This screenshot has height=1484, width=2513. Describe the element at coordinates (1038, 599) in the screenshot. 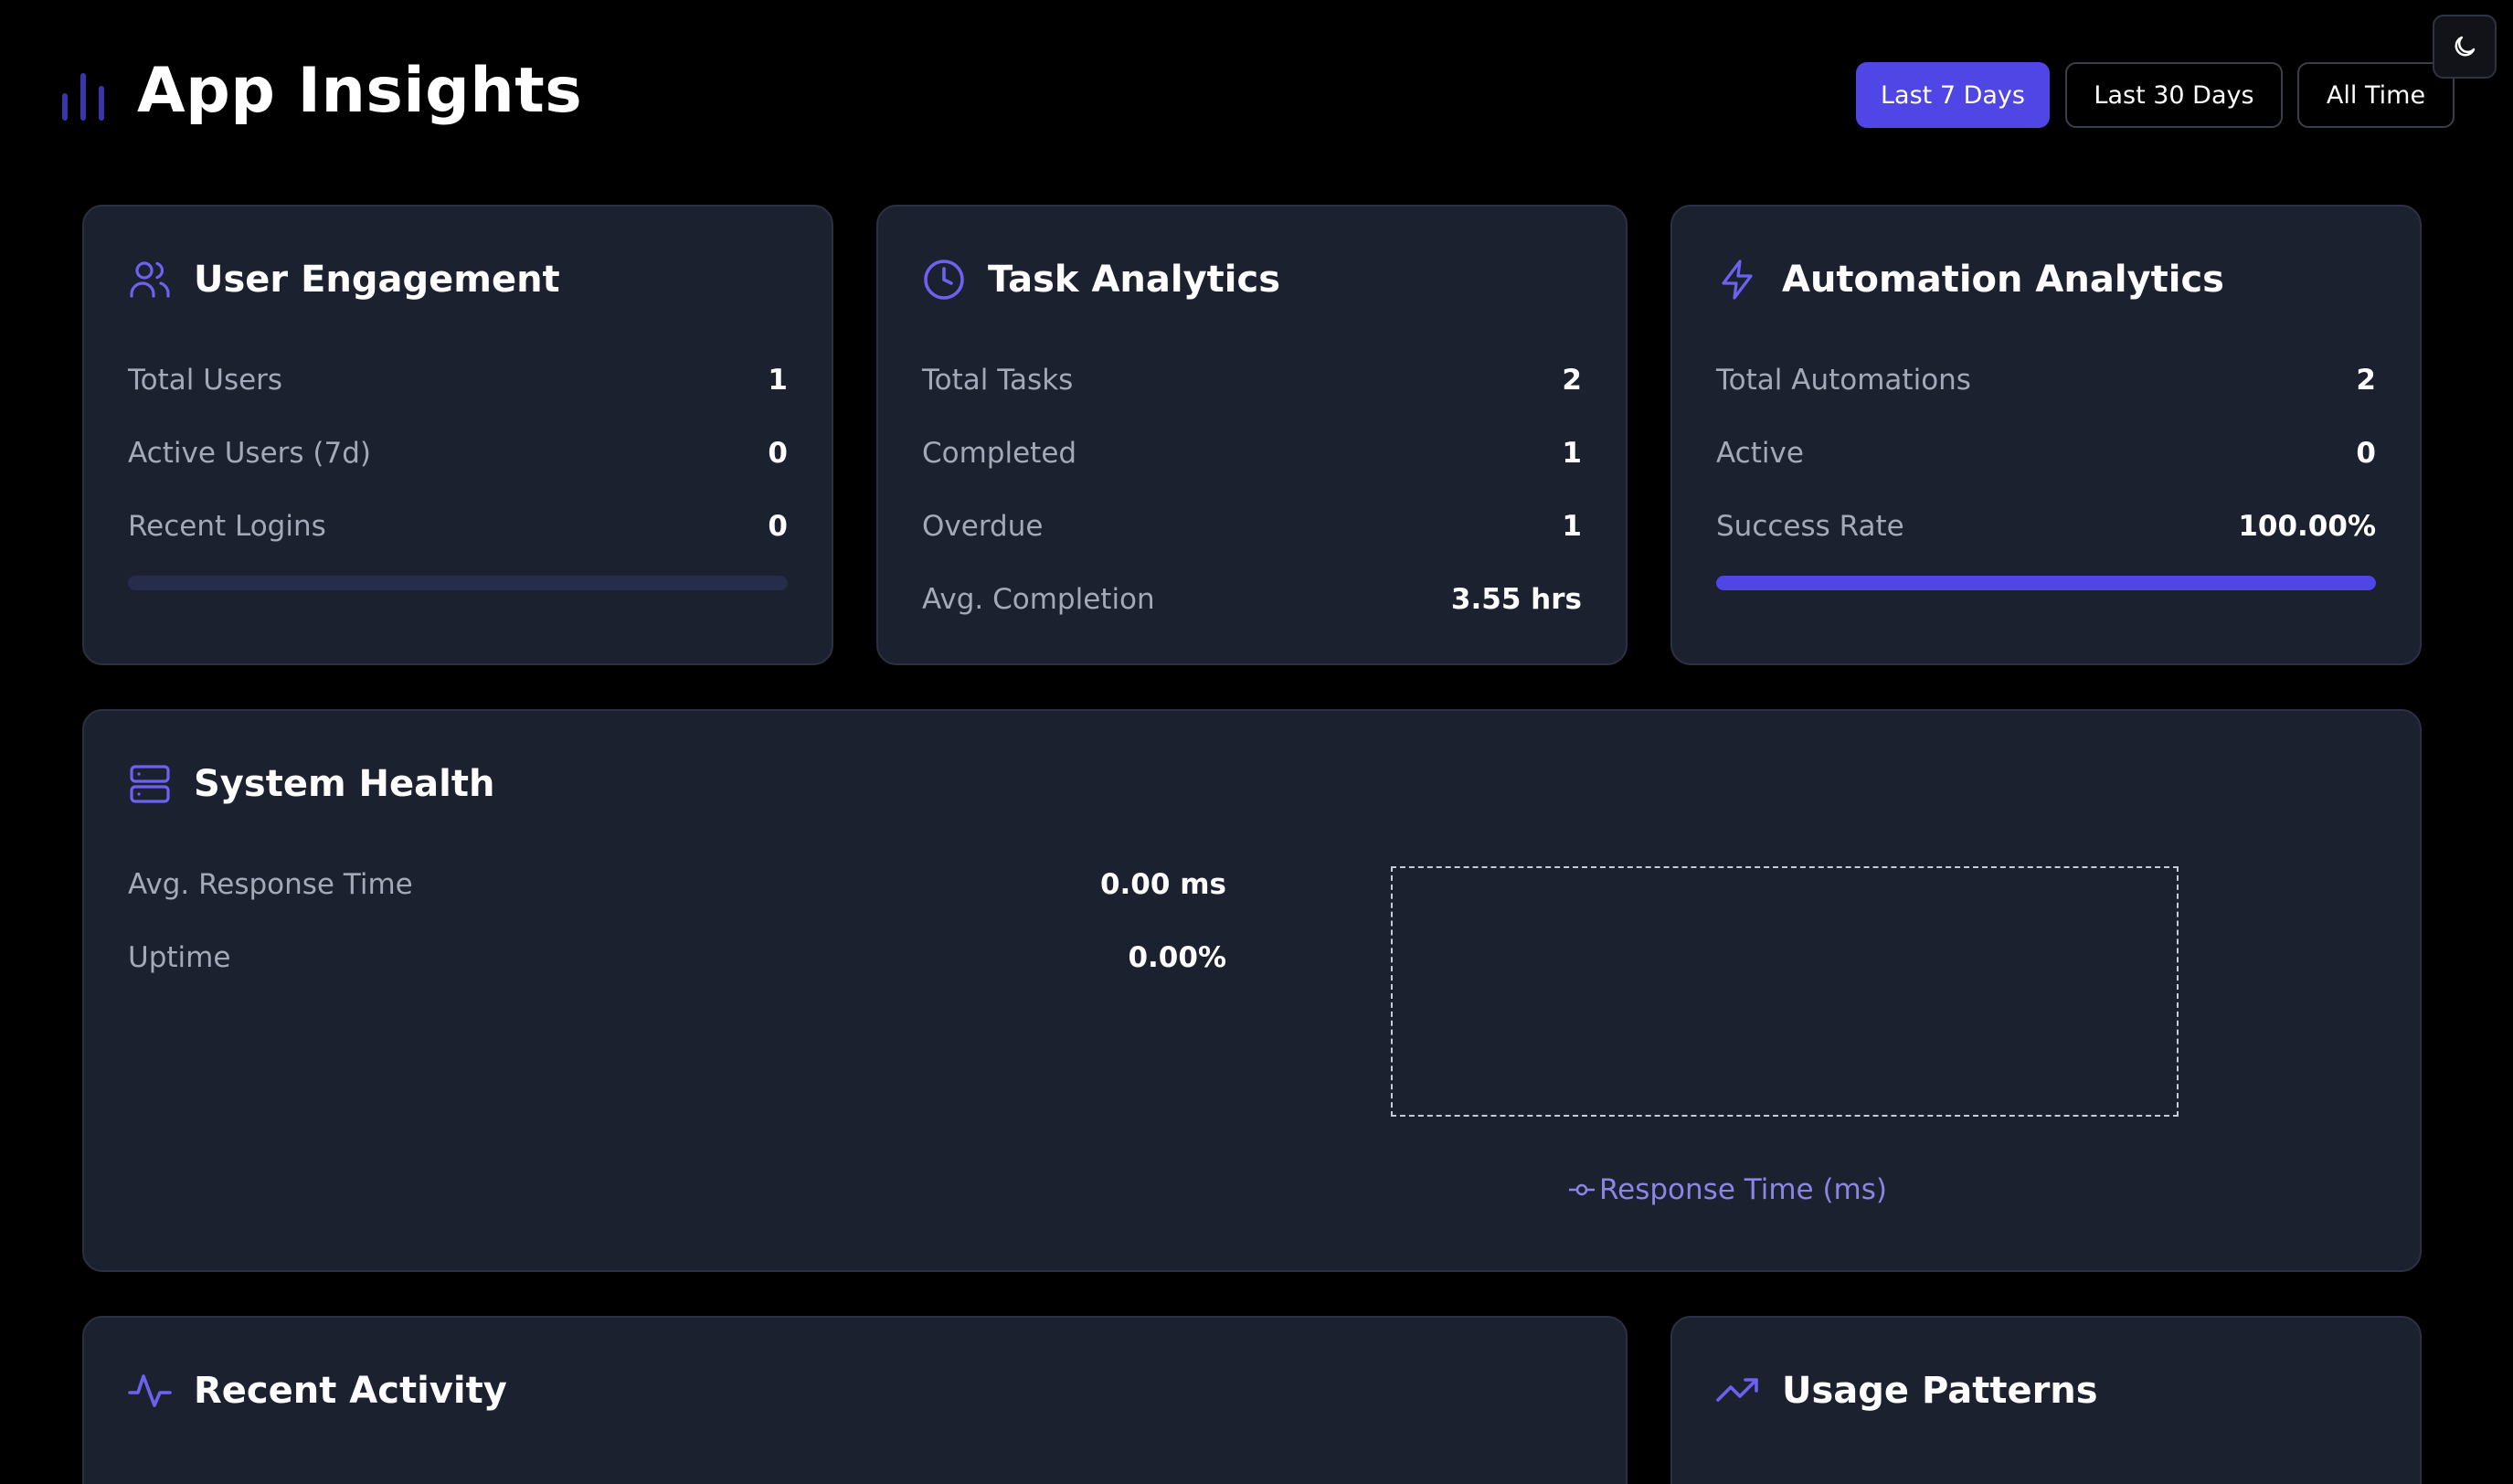

I see `stat-label: Avg. Completion` at that location.